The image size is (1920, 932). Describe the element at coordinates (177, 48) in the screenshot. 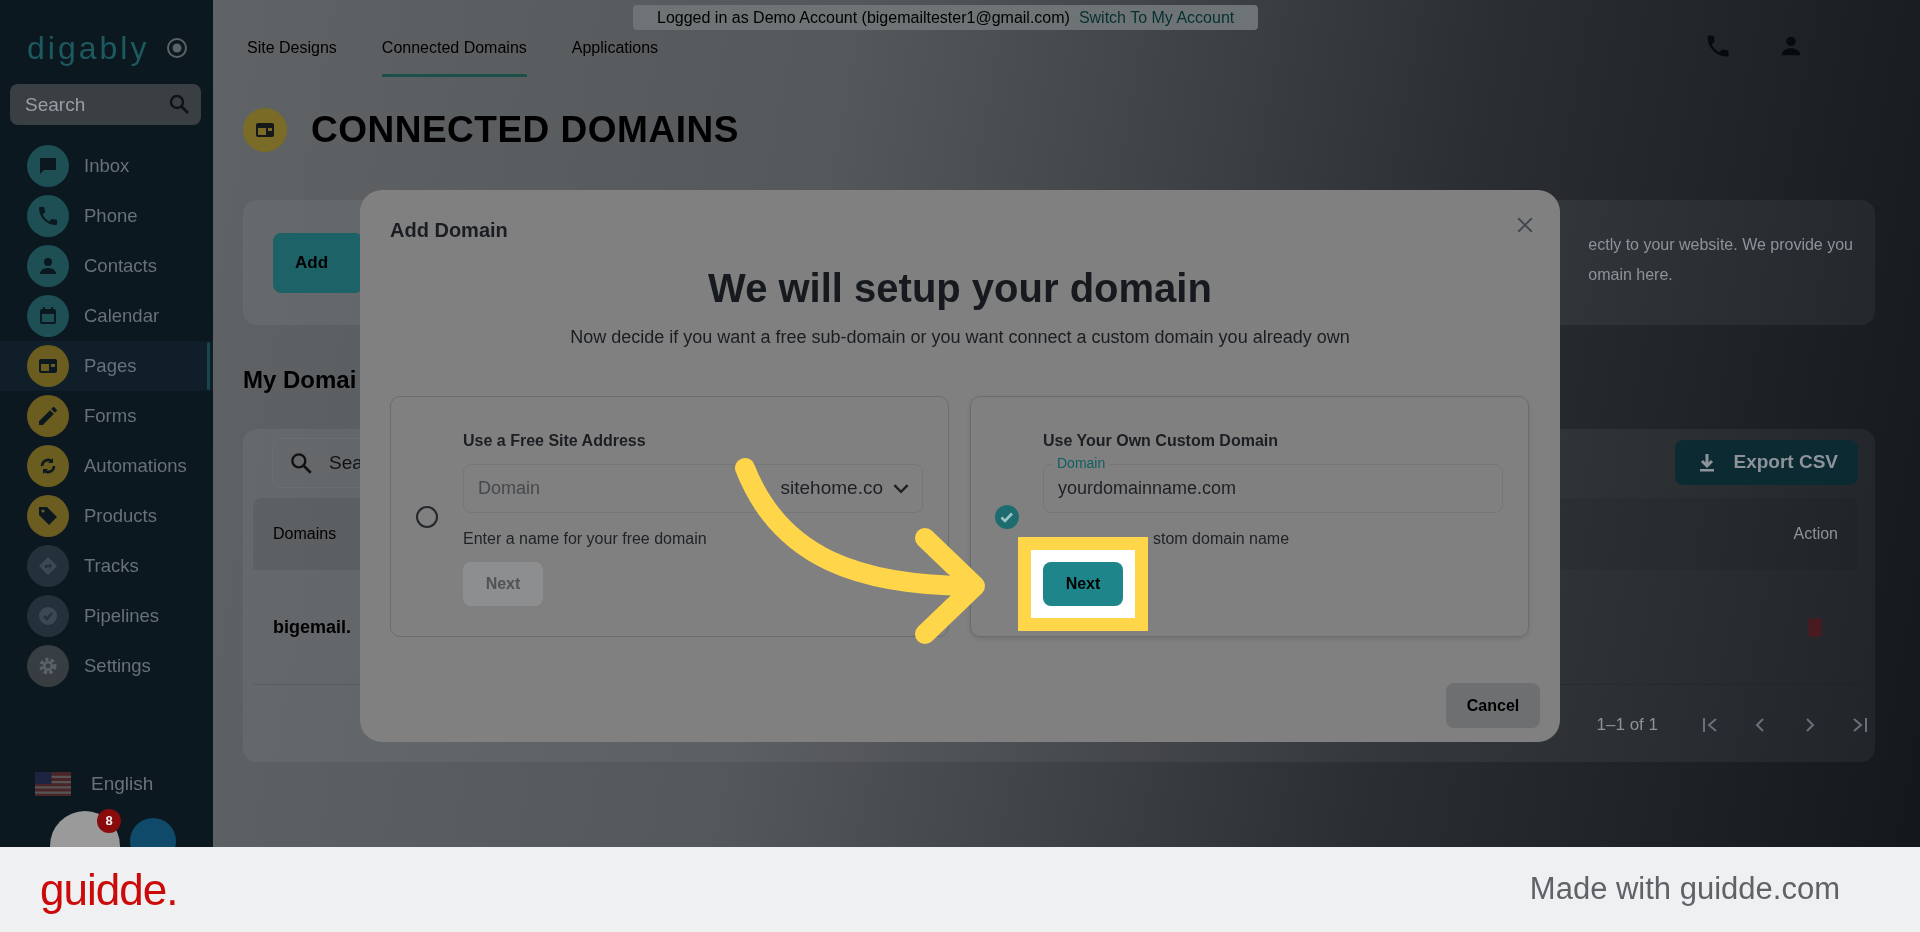

I see `radio-dot-icon` at that location.